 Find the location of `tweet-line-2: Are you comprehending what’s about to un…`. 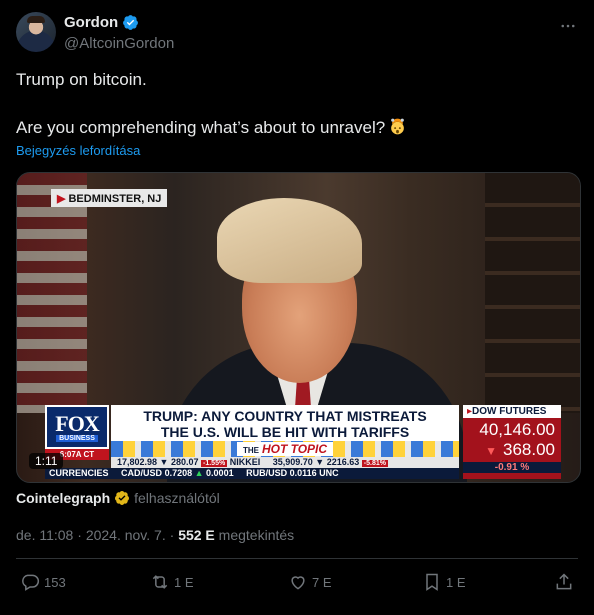

tweet-line-2: Are you comprehending what’s about to un… is located at coordinates (297, 128).